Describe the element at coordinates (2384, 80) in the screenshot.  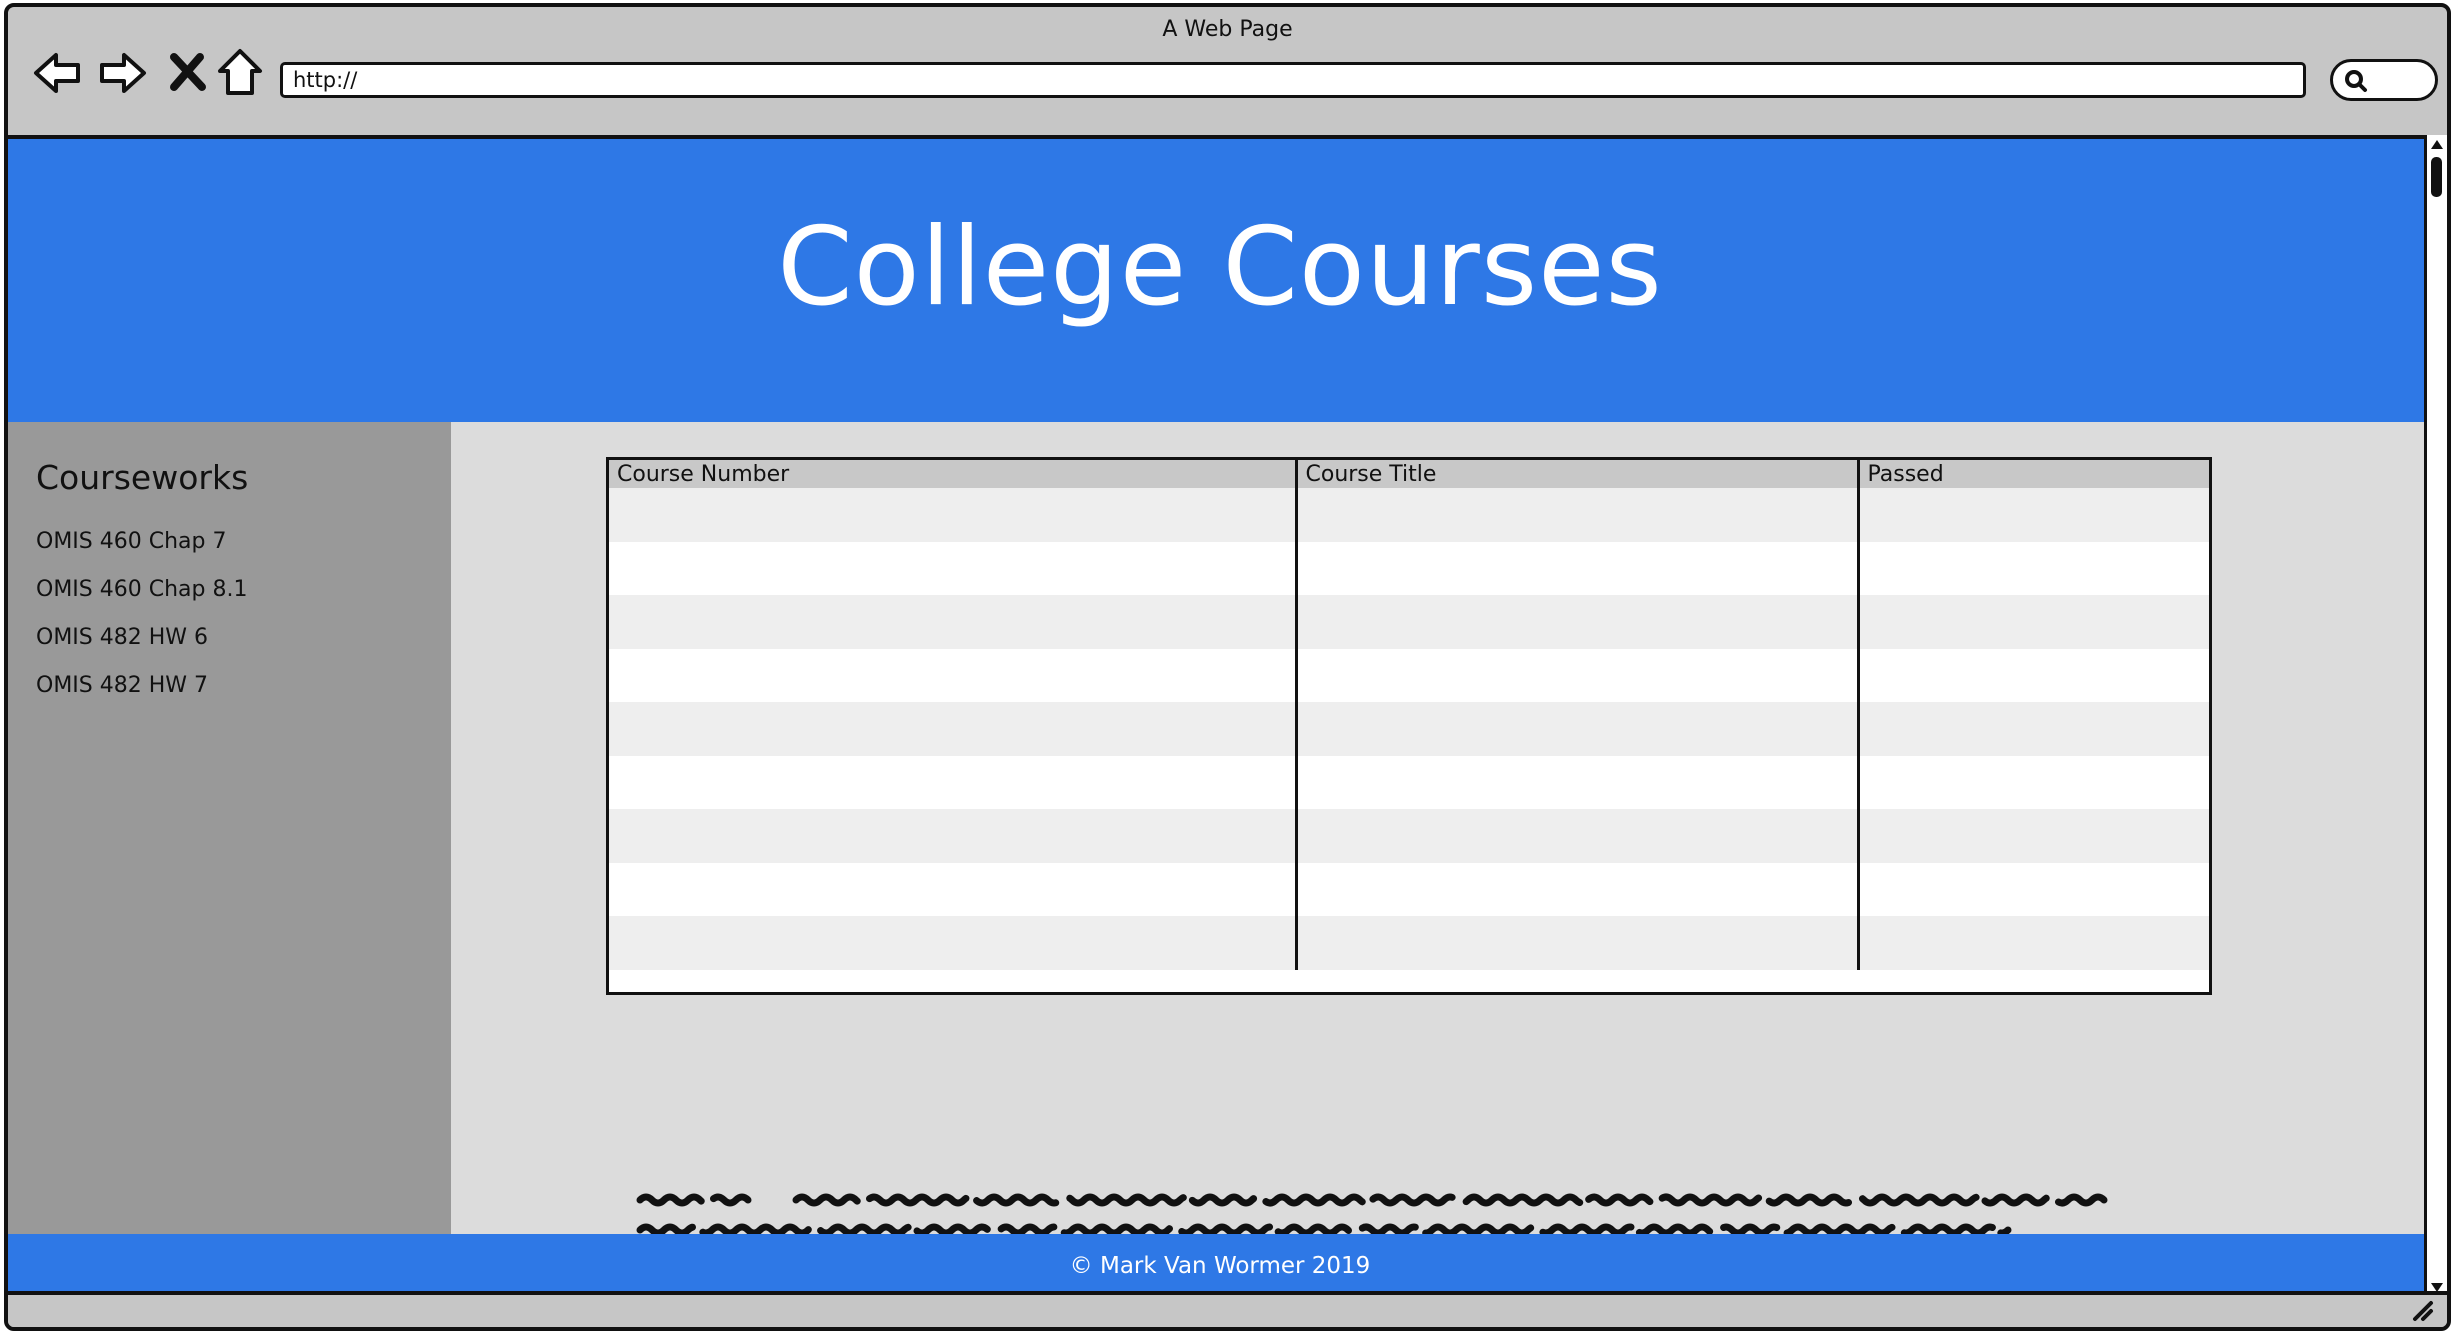
I see `search-button` at that location.